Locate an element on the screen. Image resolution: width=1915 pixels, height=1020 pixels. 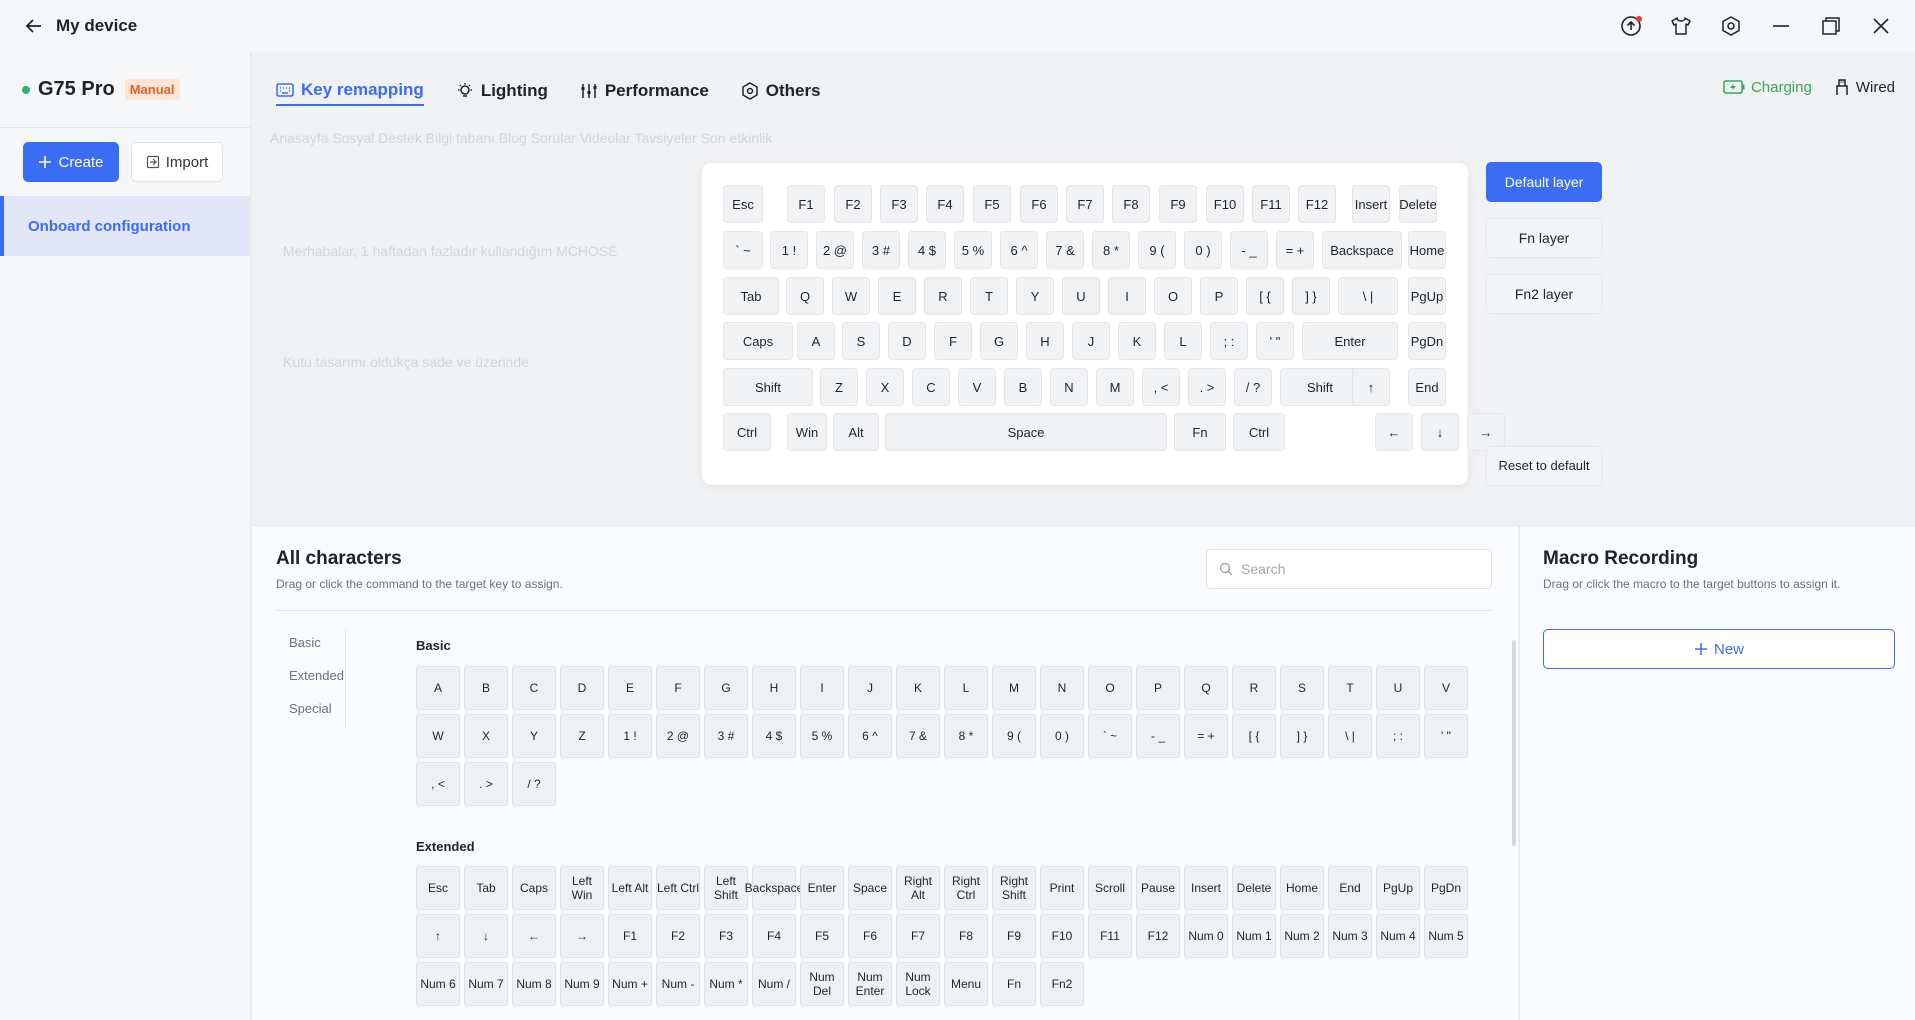
character-key: Home is located at coordinates (1302, 888).